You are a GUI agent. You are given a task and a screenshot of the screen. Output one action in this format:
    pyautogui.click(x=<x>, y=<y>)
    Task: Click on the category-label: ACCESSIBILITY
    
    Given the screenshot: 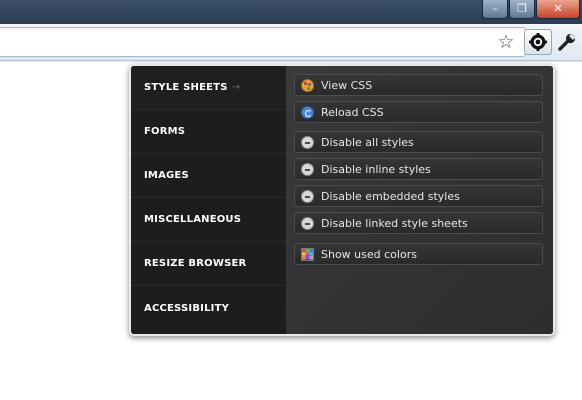 What is the action you would take?
    pyautogui.click(x=187, y=308)
    